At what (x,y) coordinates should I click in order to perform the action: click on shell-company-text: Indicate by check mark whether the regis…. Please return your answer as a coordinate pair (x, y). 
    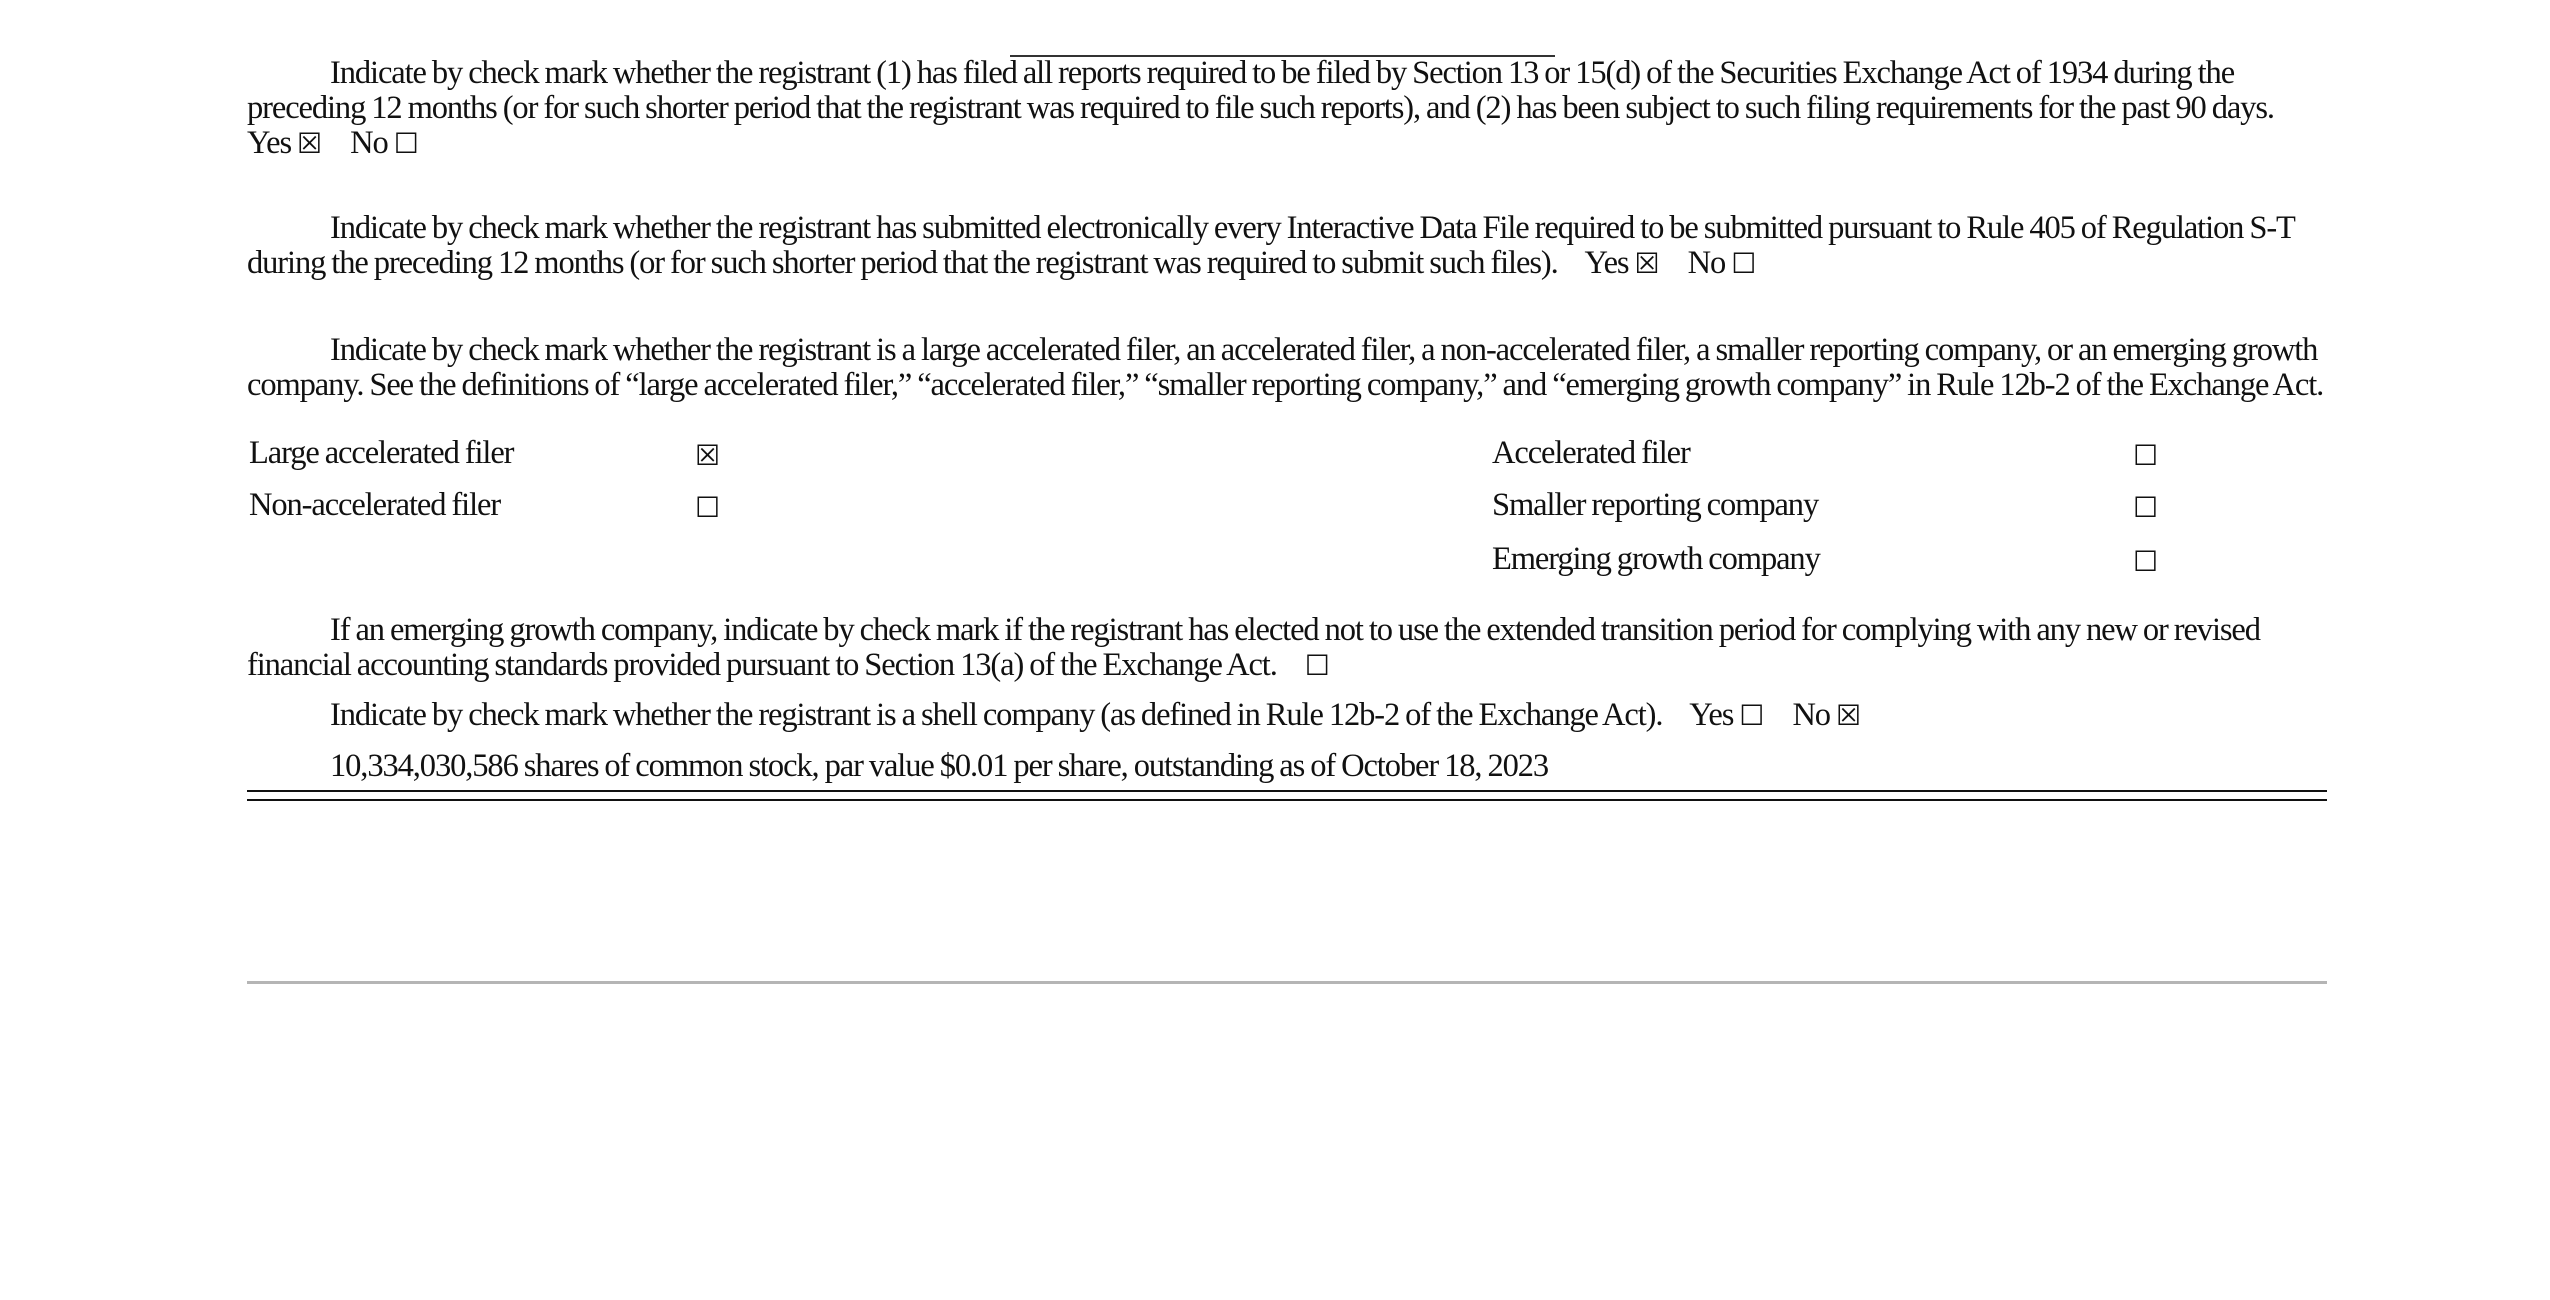
    Looking at the image, I should click on (997, 715).